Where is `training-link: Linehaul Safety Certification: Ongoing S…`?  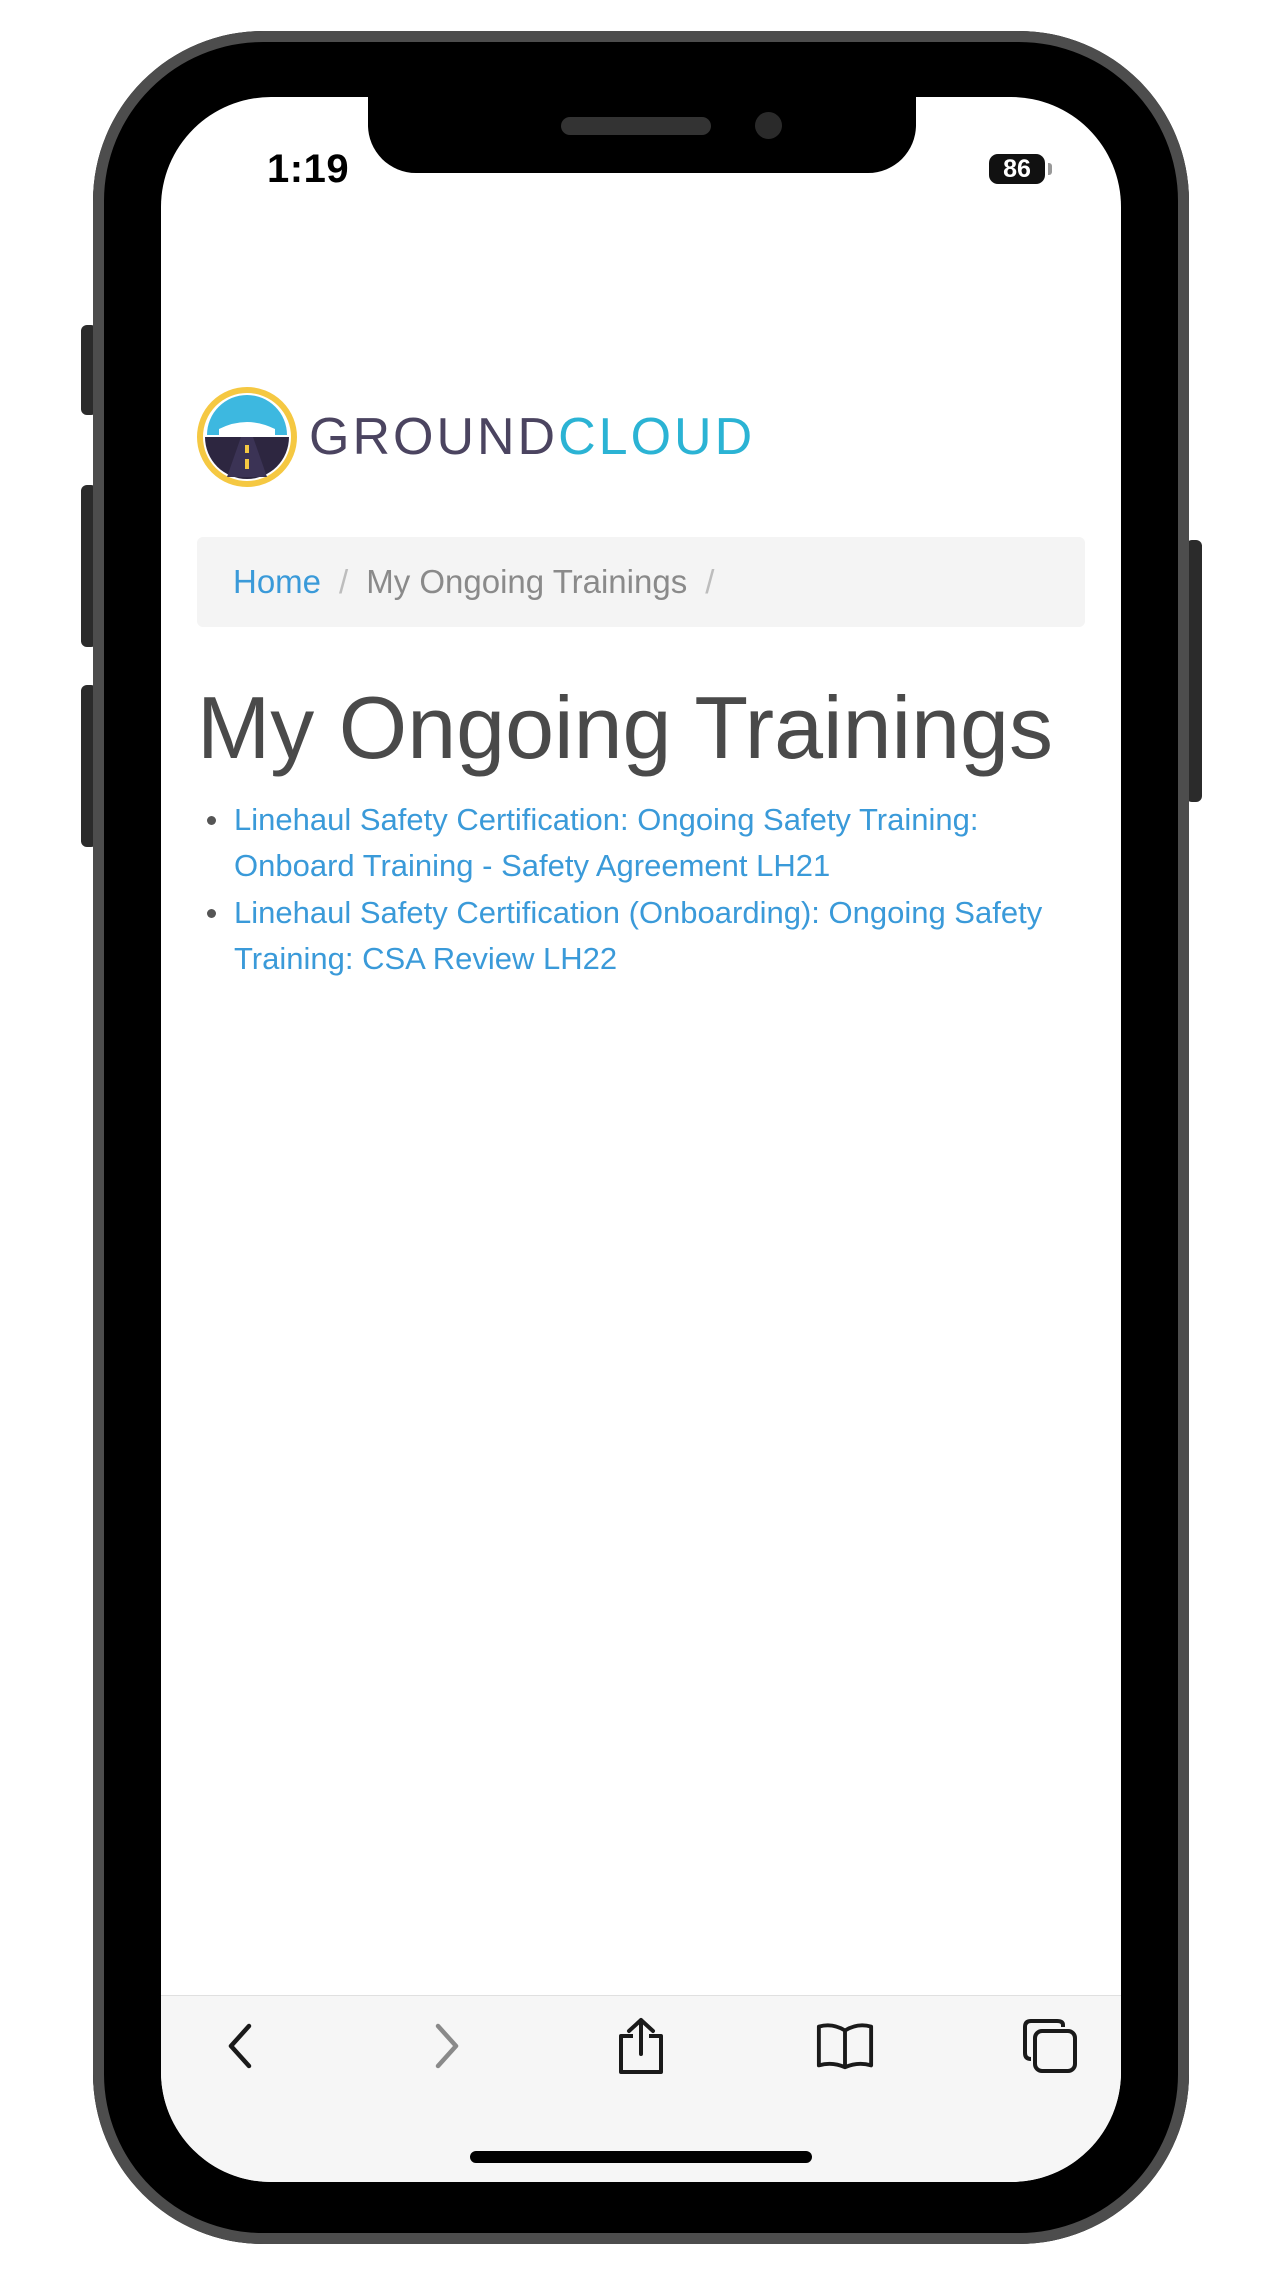 training-link: Linehaul Safety Certification: Ongoing S… is located at coordinates (606, 842).